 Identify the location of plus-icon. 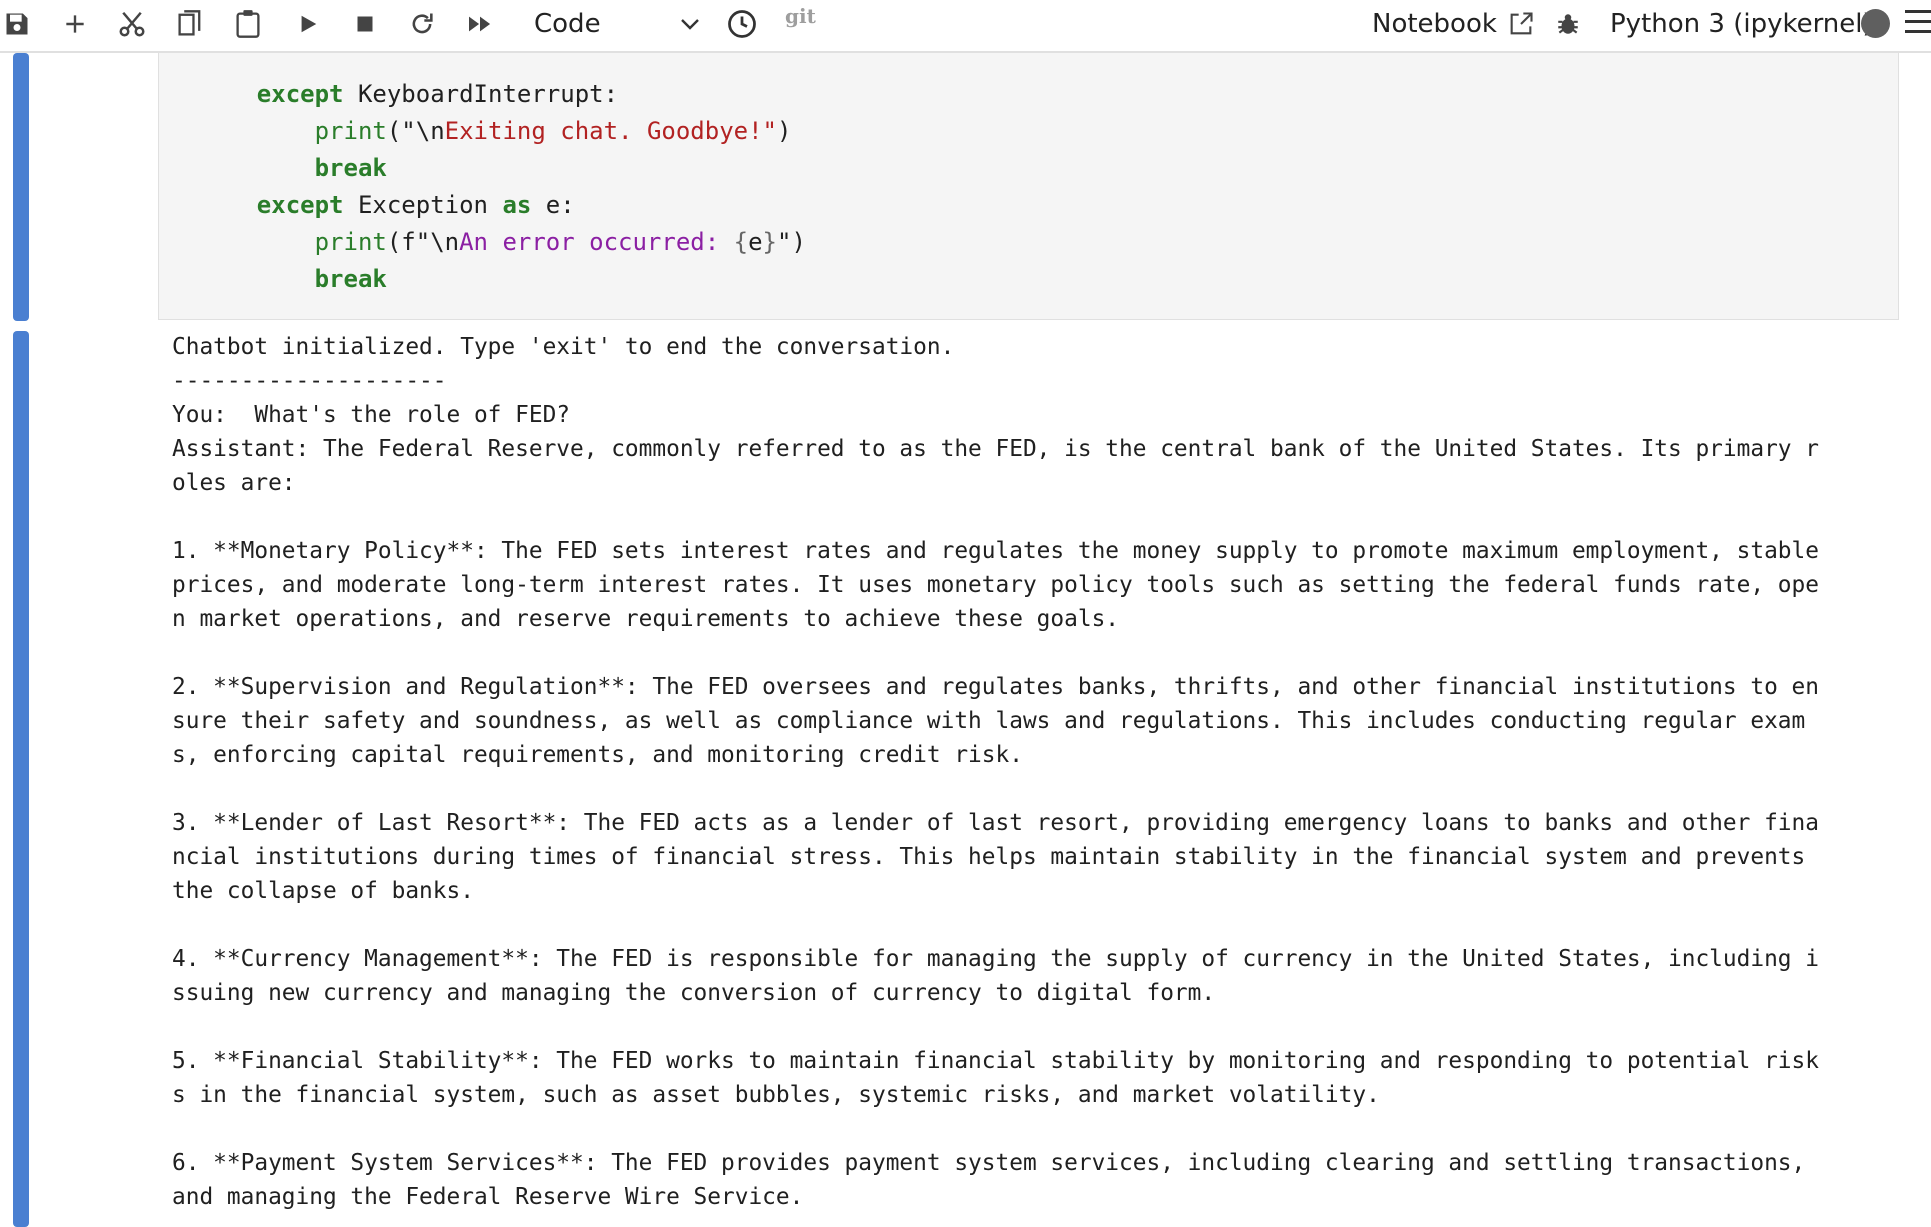
(75, 24).